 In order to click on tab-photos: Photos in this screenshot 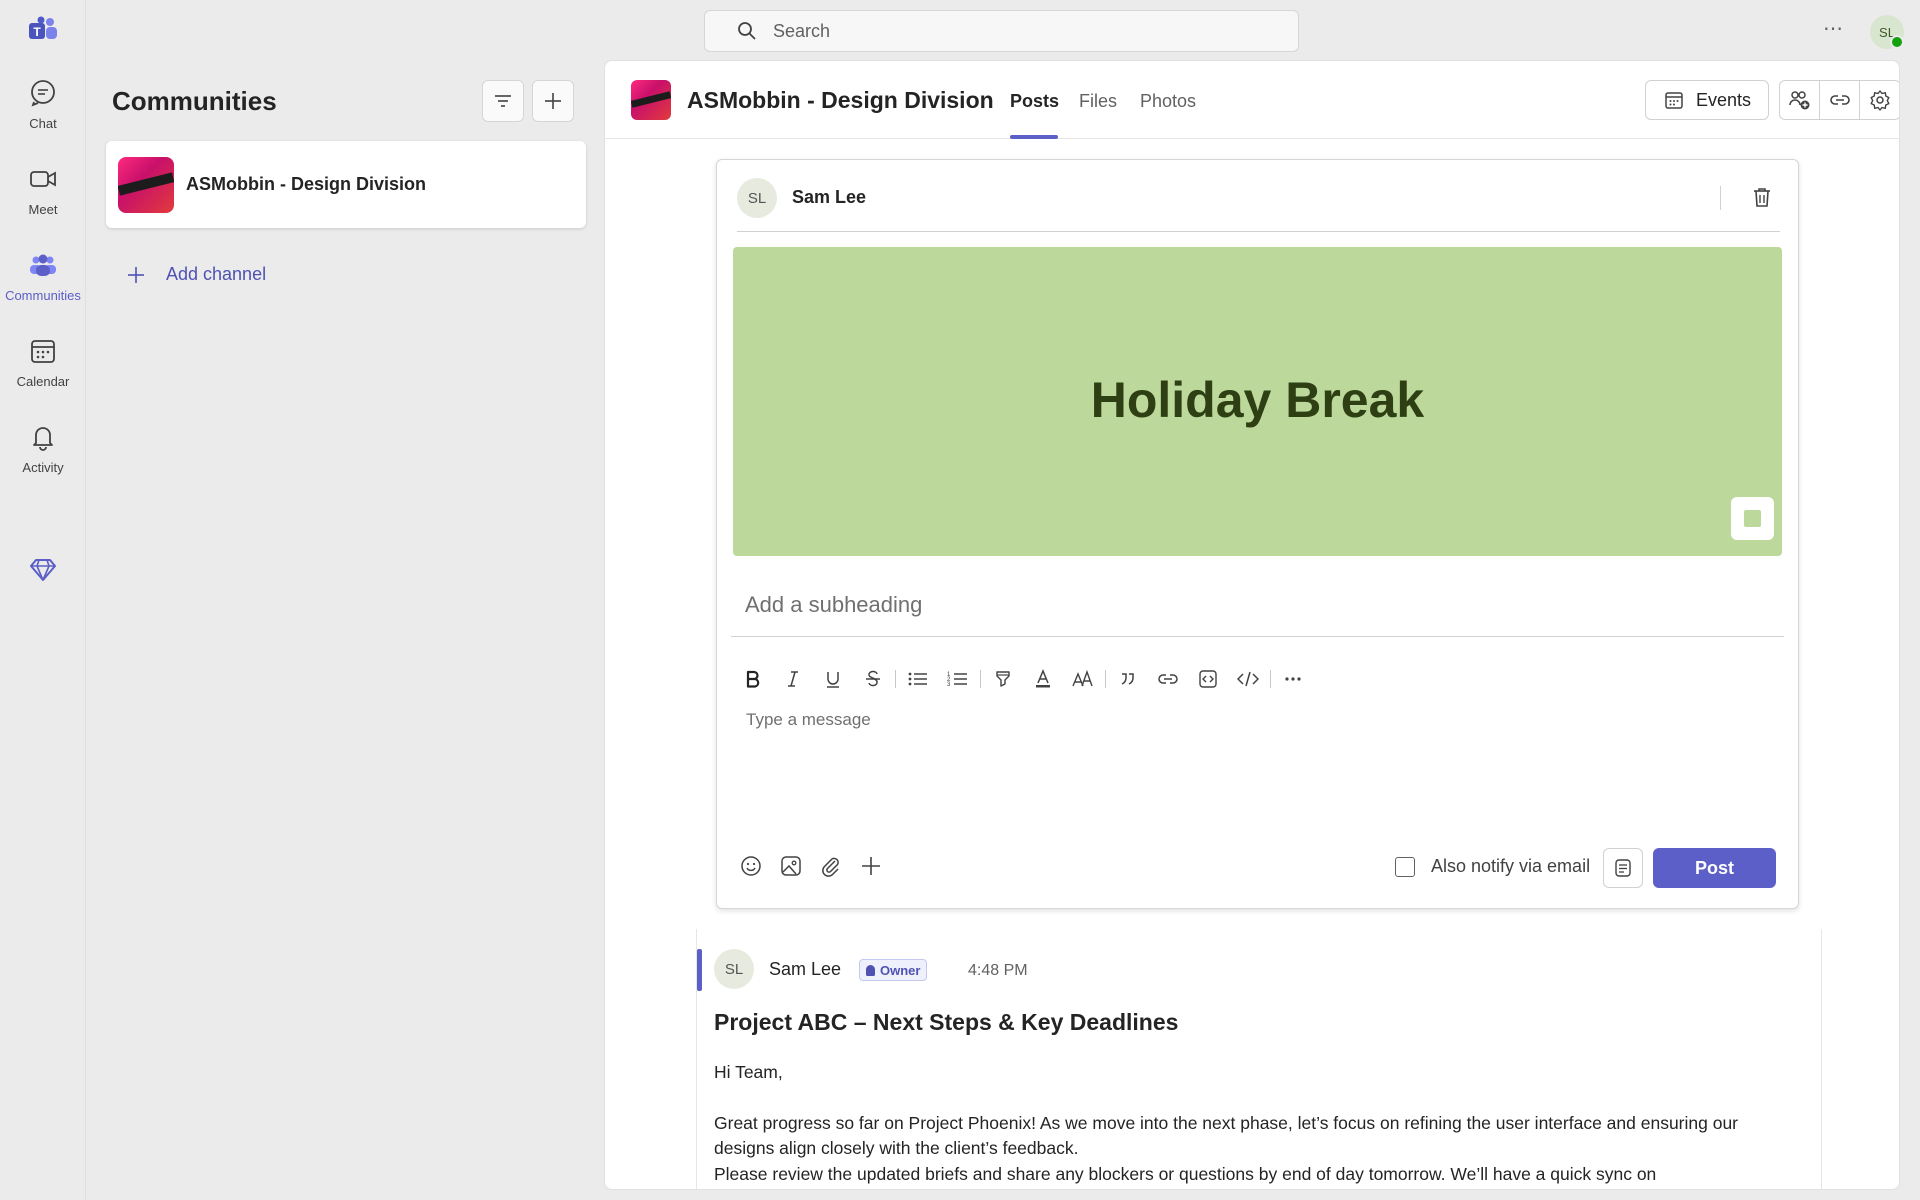, I will do `click(1168, 101)`.